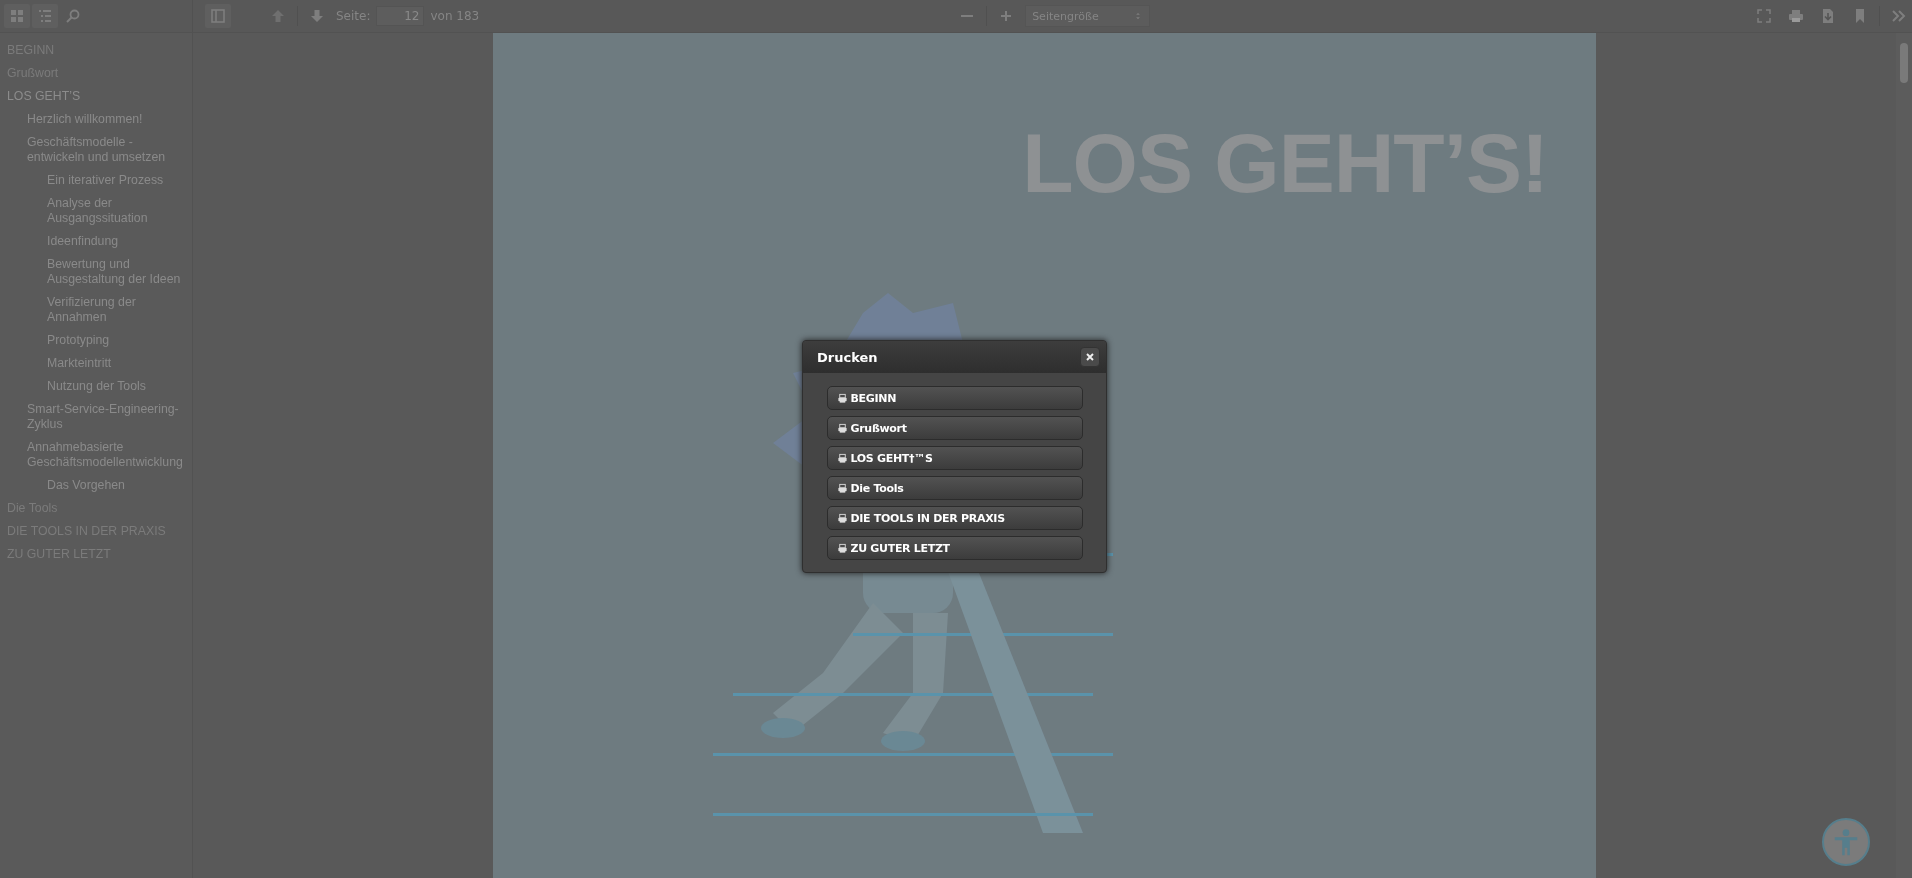  I want to click on print-section-button: BEGINN, so click(954, 398).